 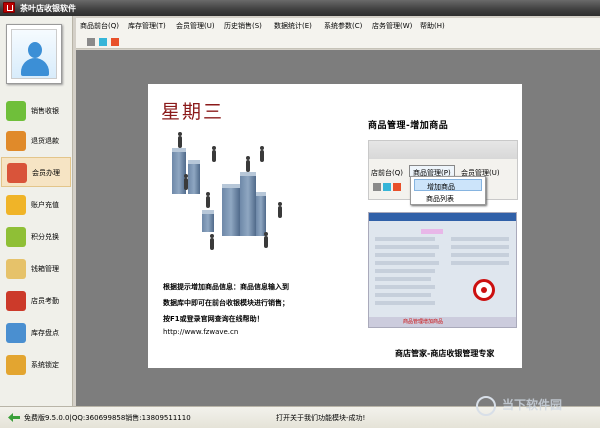 What do you see at coordinates (195, 26) in the screenshot?
I see `menu-members: 会员管理(U)` at bounding box center [195, 26].